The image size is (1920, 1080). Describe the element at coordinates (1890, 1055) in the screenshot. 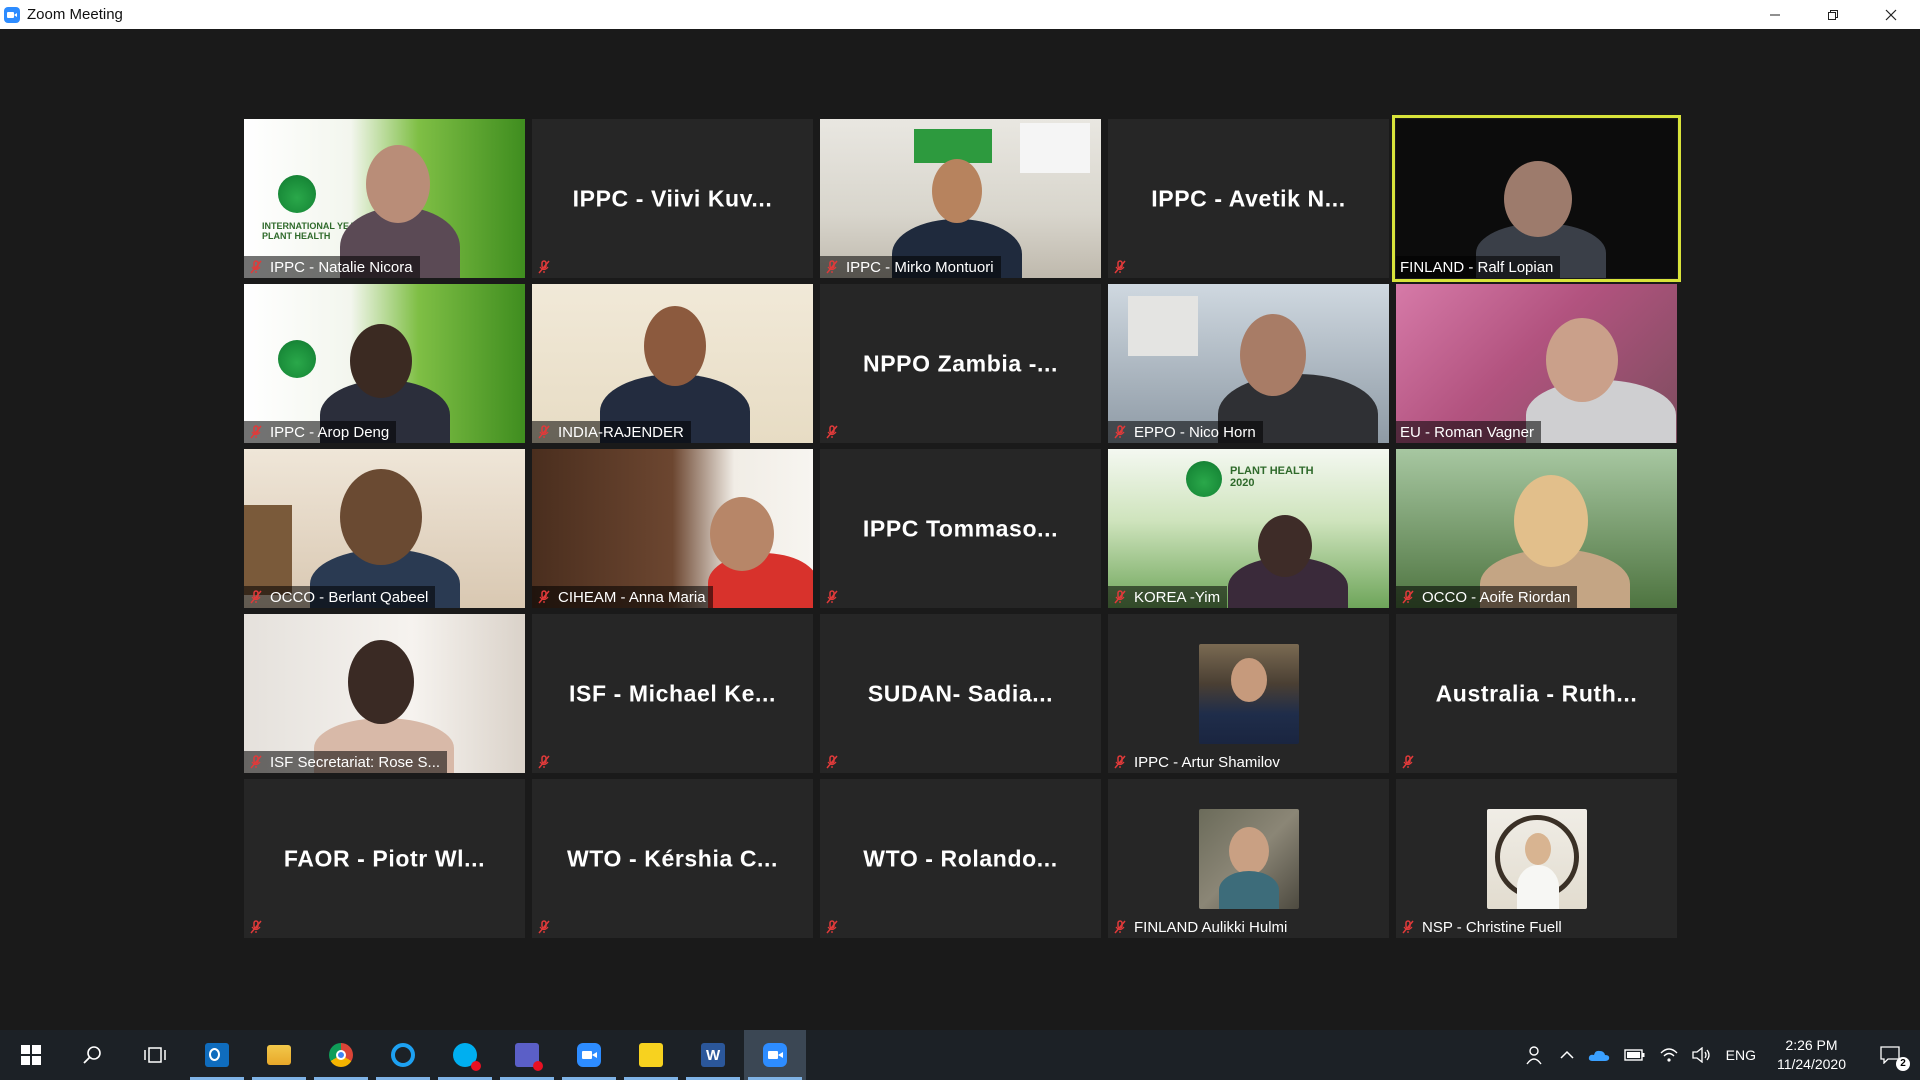

I see `action-center-button: 2` at that location.